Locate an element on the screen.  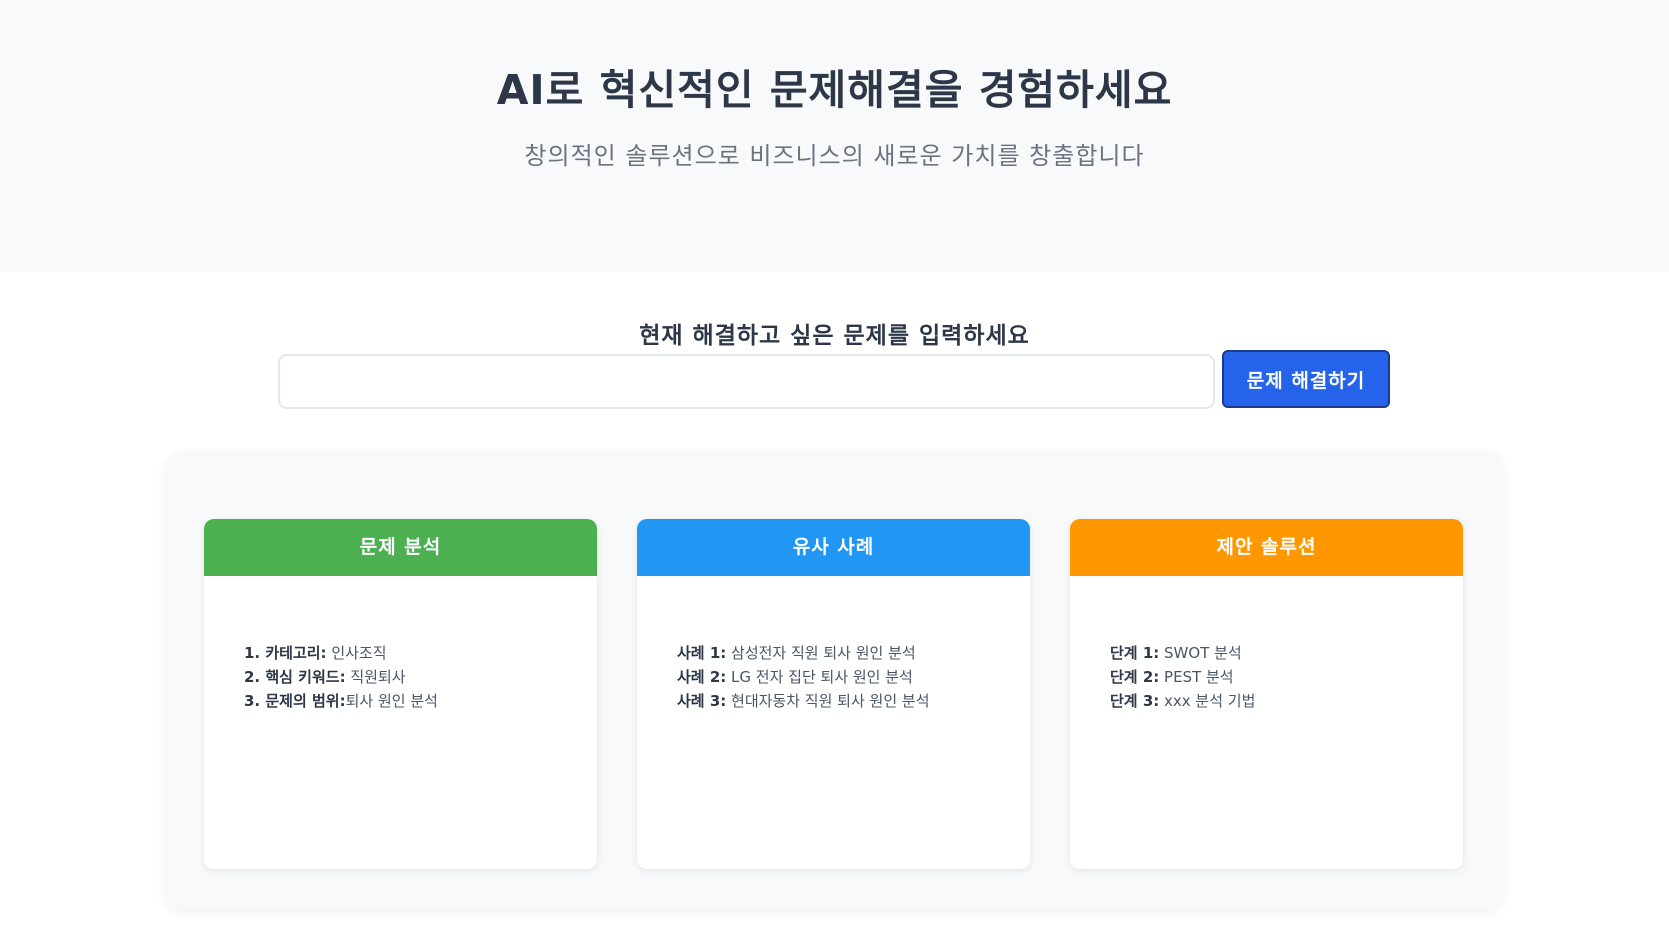
item-key: 3. 문제의 범위: is located at coordinates (295, 701).